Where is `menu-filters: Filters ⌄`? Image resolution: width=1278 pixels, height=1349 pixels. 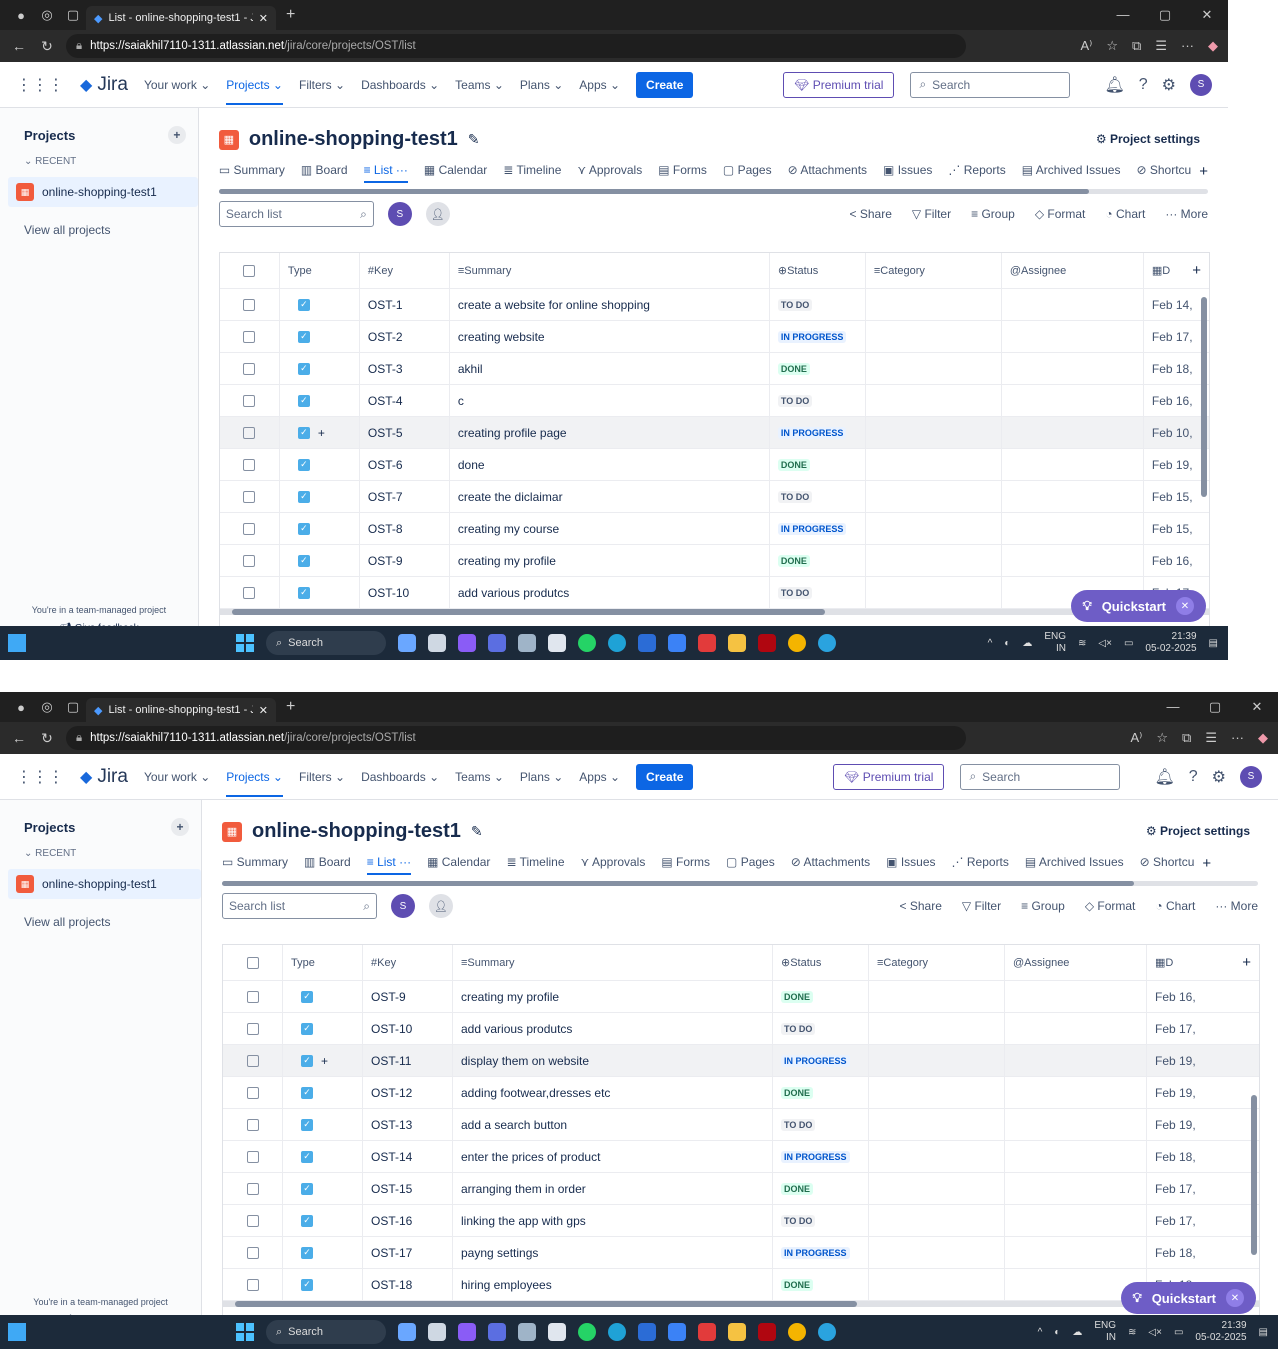 menu-filters: Filters ⌄ is located at coordinates (322, 777).